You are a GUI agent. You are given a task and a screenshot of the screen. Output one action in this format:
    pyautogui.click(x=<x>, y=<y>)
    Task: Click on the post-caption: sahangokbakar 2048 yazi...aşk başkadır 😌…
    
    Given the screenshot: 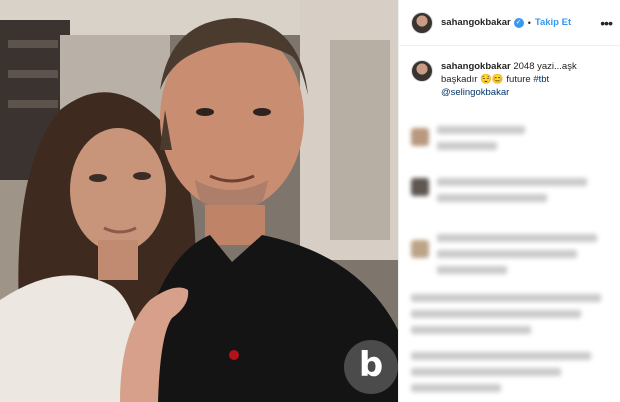 What is the action you would take?
    pyautogui.click(x=509, y=72)
    